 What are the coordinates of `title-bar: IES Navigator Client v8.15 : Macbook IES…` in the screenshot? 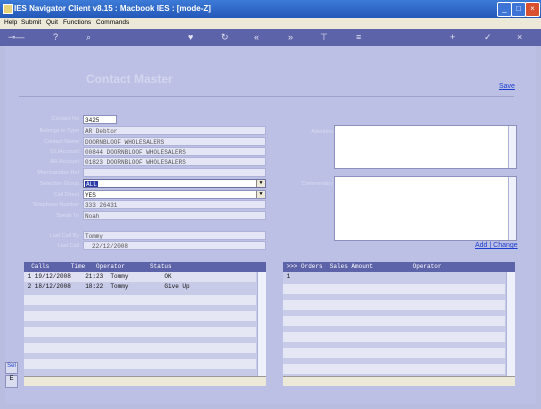 It's located at (270, 9).